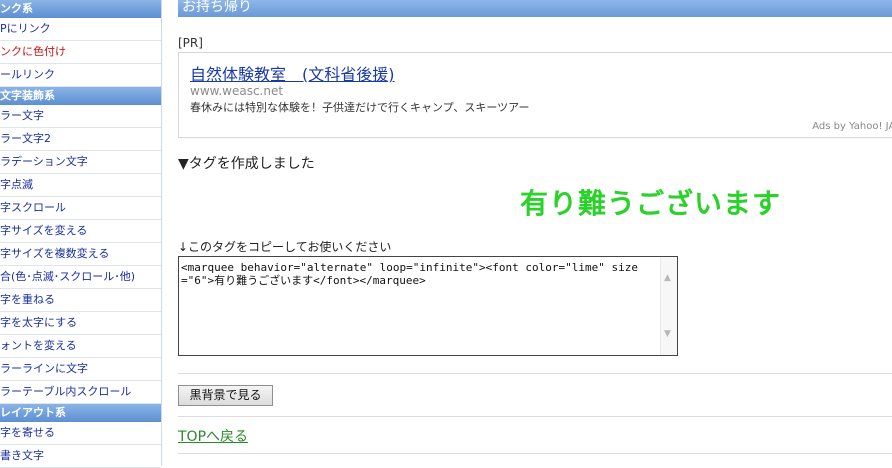  Describe the element at coordinates (80, 139) in the screenshot. I see `sidebar-item: ラー文字2` at that location.